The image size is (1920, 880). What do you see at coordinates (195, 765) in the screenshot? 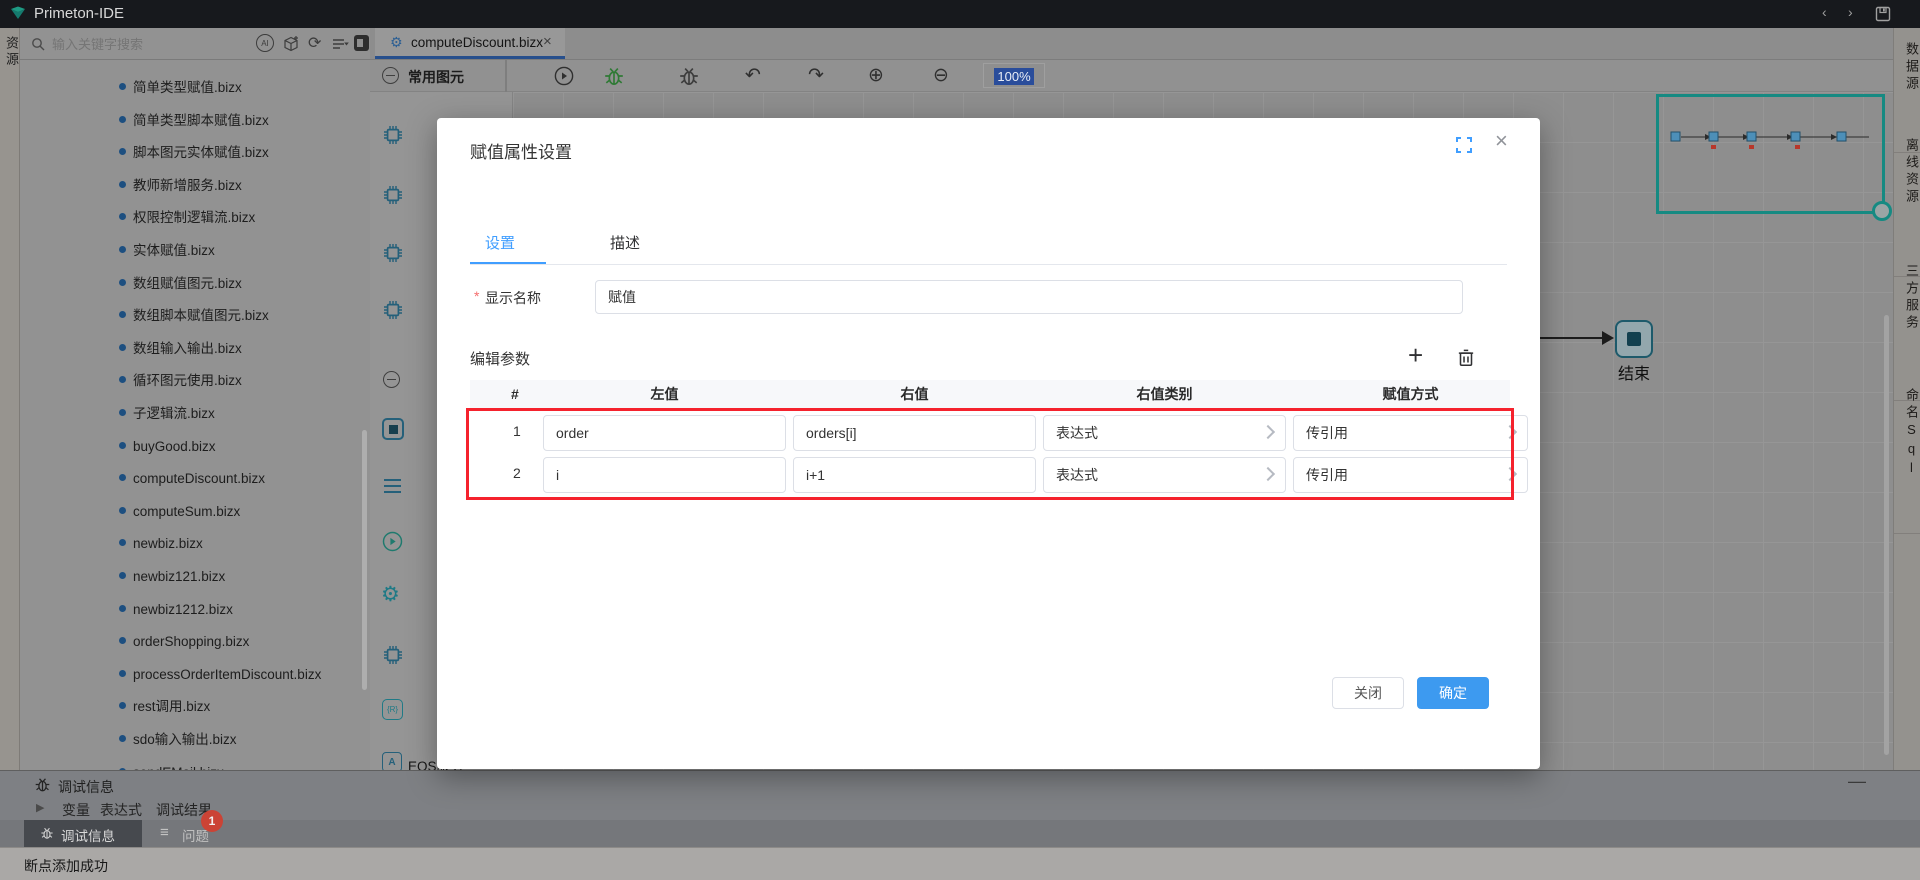
I see `file-list-item: sendEMail.bizx` at bounding box center [195, 765].